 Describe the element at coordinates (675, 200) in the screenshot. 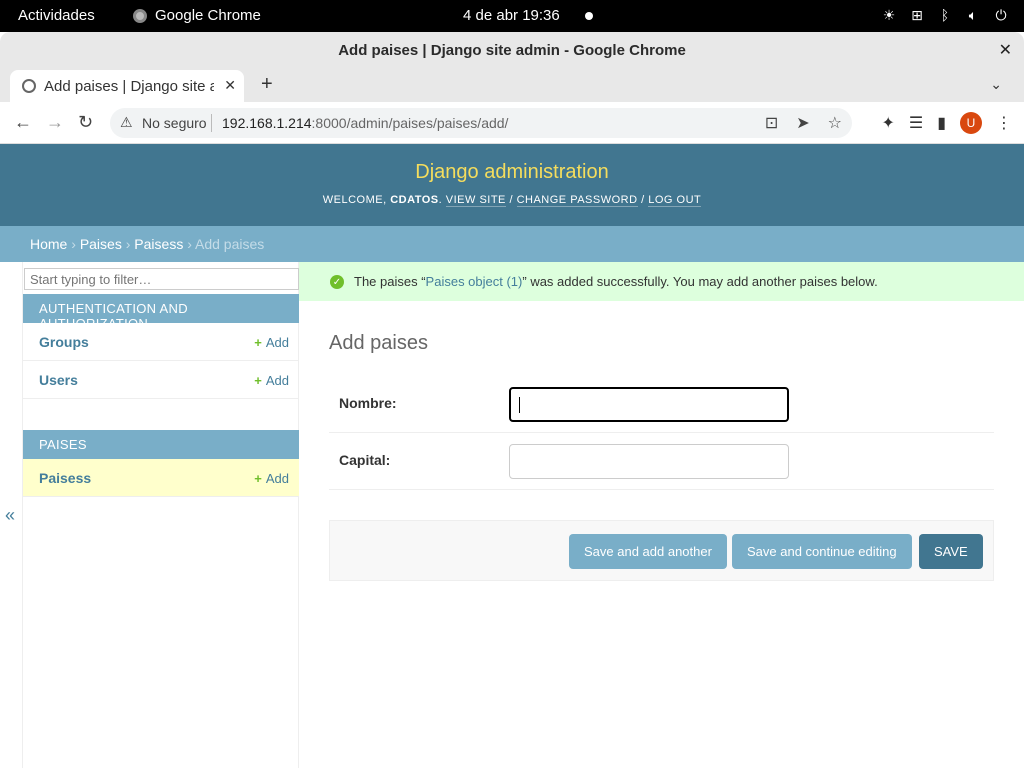

I see `log-out-link: LOG OUT` at that location.